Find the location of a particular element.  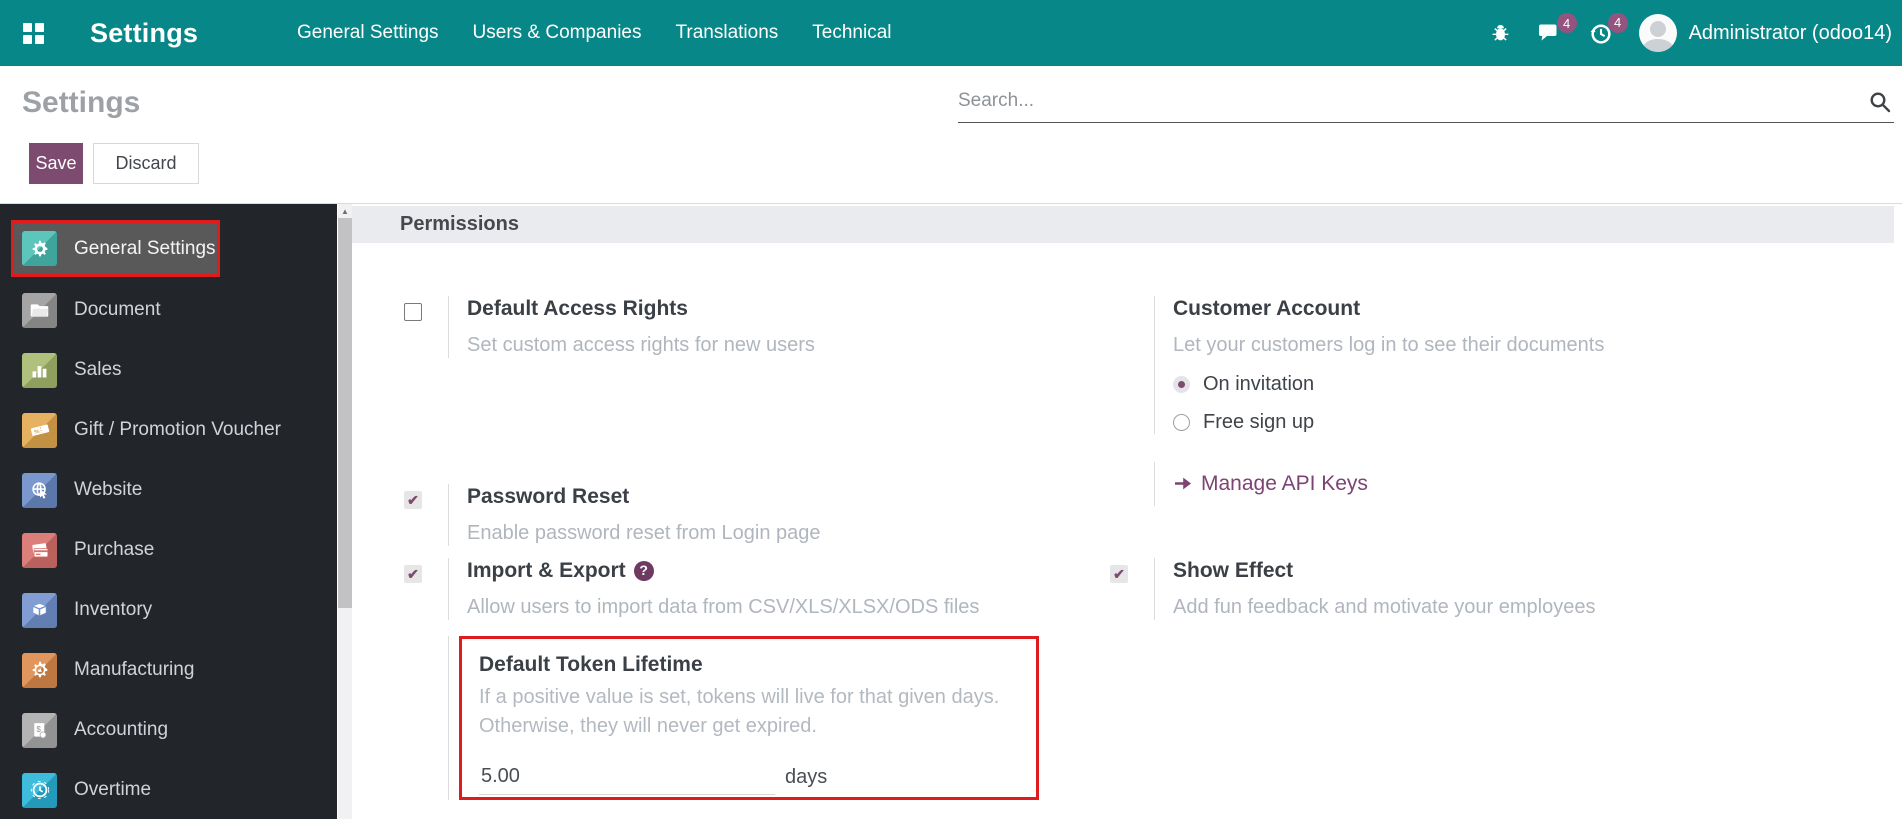

apps-grid-icon is located at coordinates (33, 33).